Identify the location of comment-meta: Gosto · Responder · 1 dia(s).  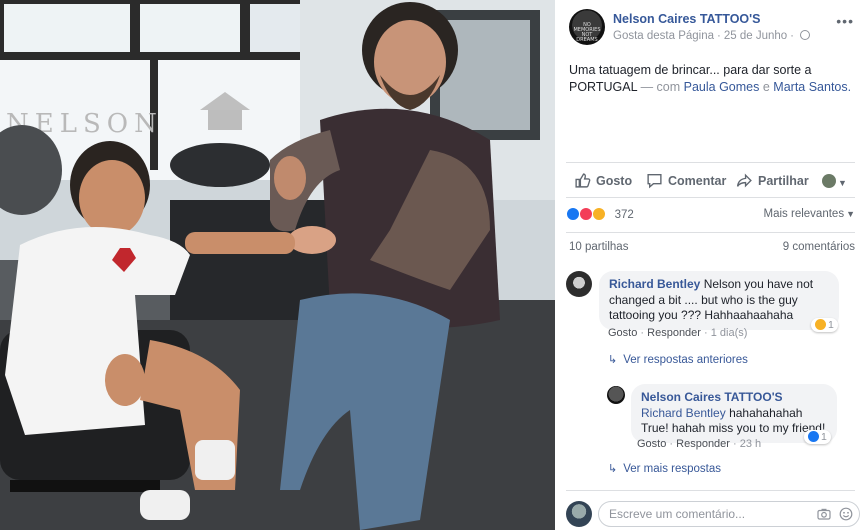
(678, 333).